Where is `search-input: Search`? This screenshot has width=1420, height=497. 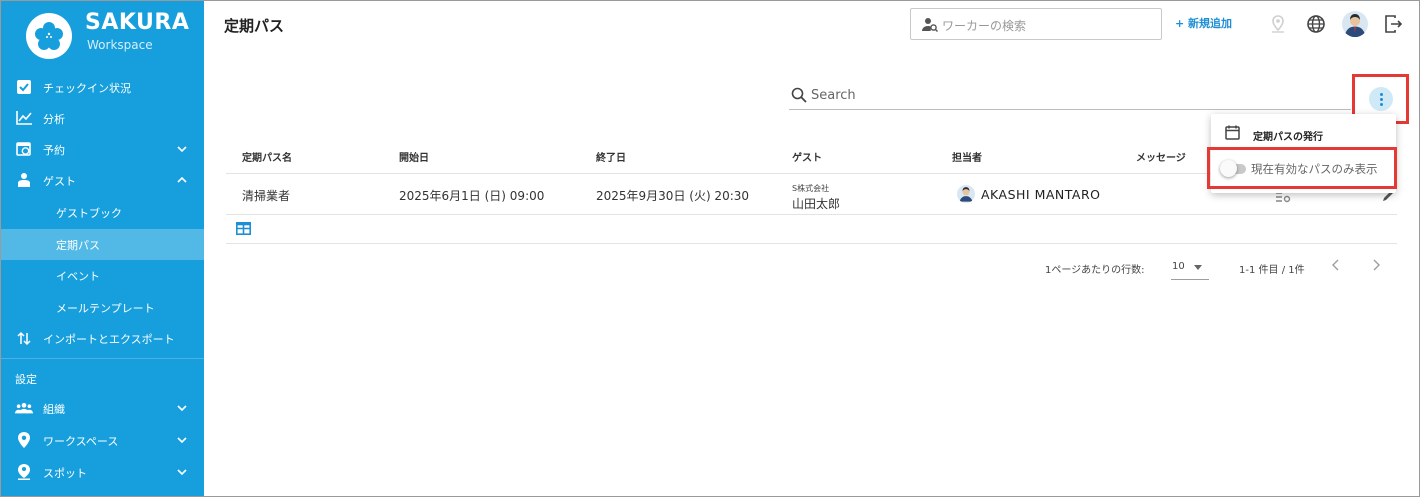 search-input: Search is located at coordinates (1070, 98).